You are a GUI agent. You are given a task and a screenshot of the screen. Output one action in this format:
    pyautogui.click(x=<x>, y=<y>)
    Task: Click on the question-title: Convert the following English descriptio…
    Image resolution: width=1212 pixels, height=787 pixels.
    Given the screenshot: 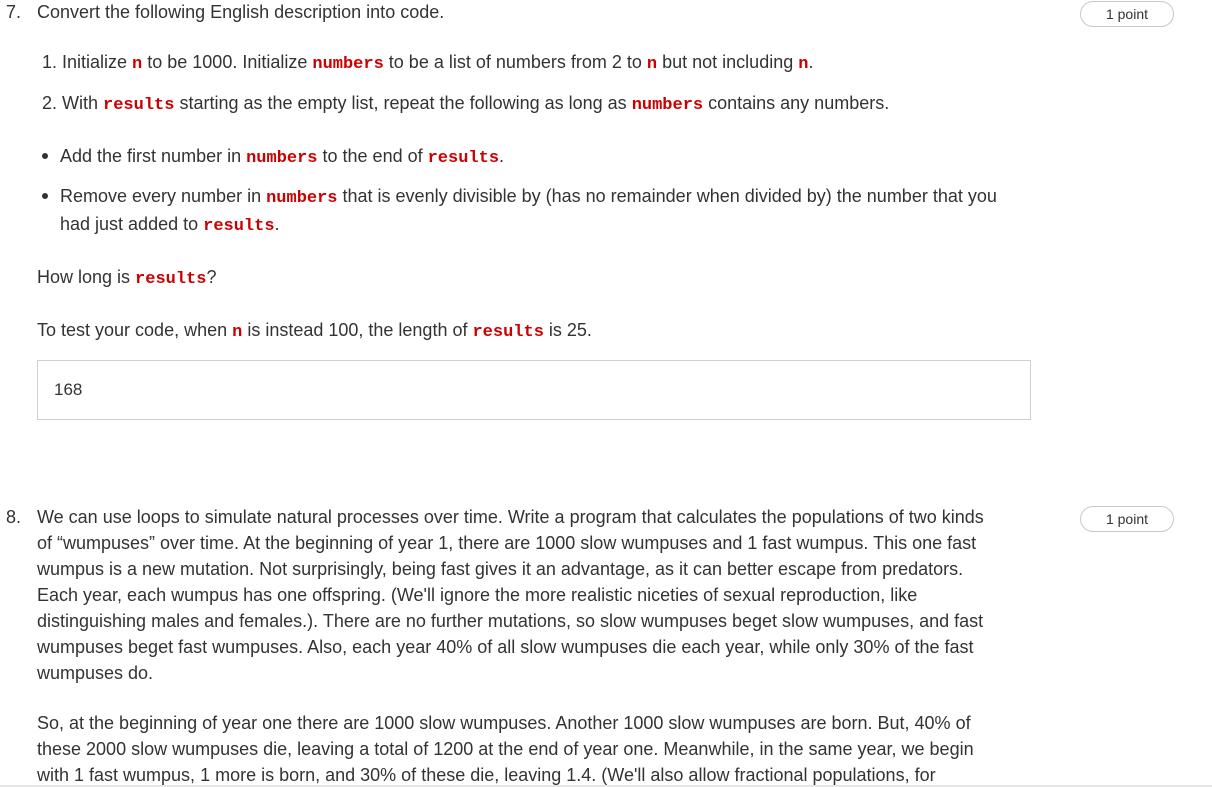 What is the action you would take?
    pyautogui.click(x=241, y=12)
    